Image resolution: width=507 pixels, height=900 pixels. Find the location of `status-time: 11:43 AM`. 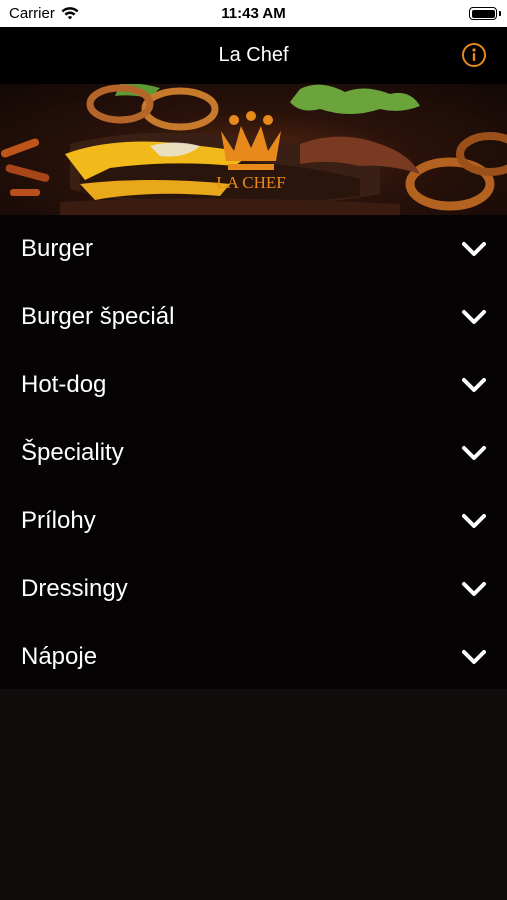

status-time: 11:43 AM is located at coordinates (253, 13).